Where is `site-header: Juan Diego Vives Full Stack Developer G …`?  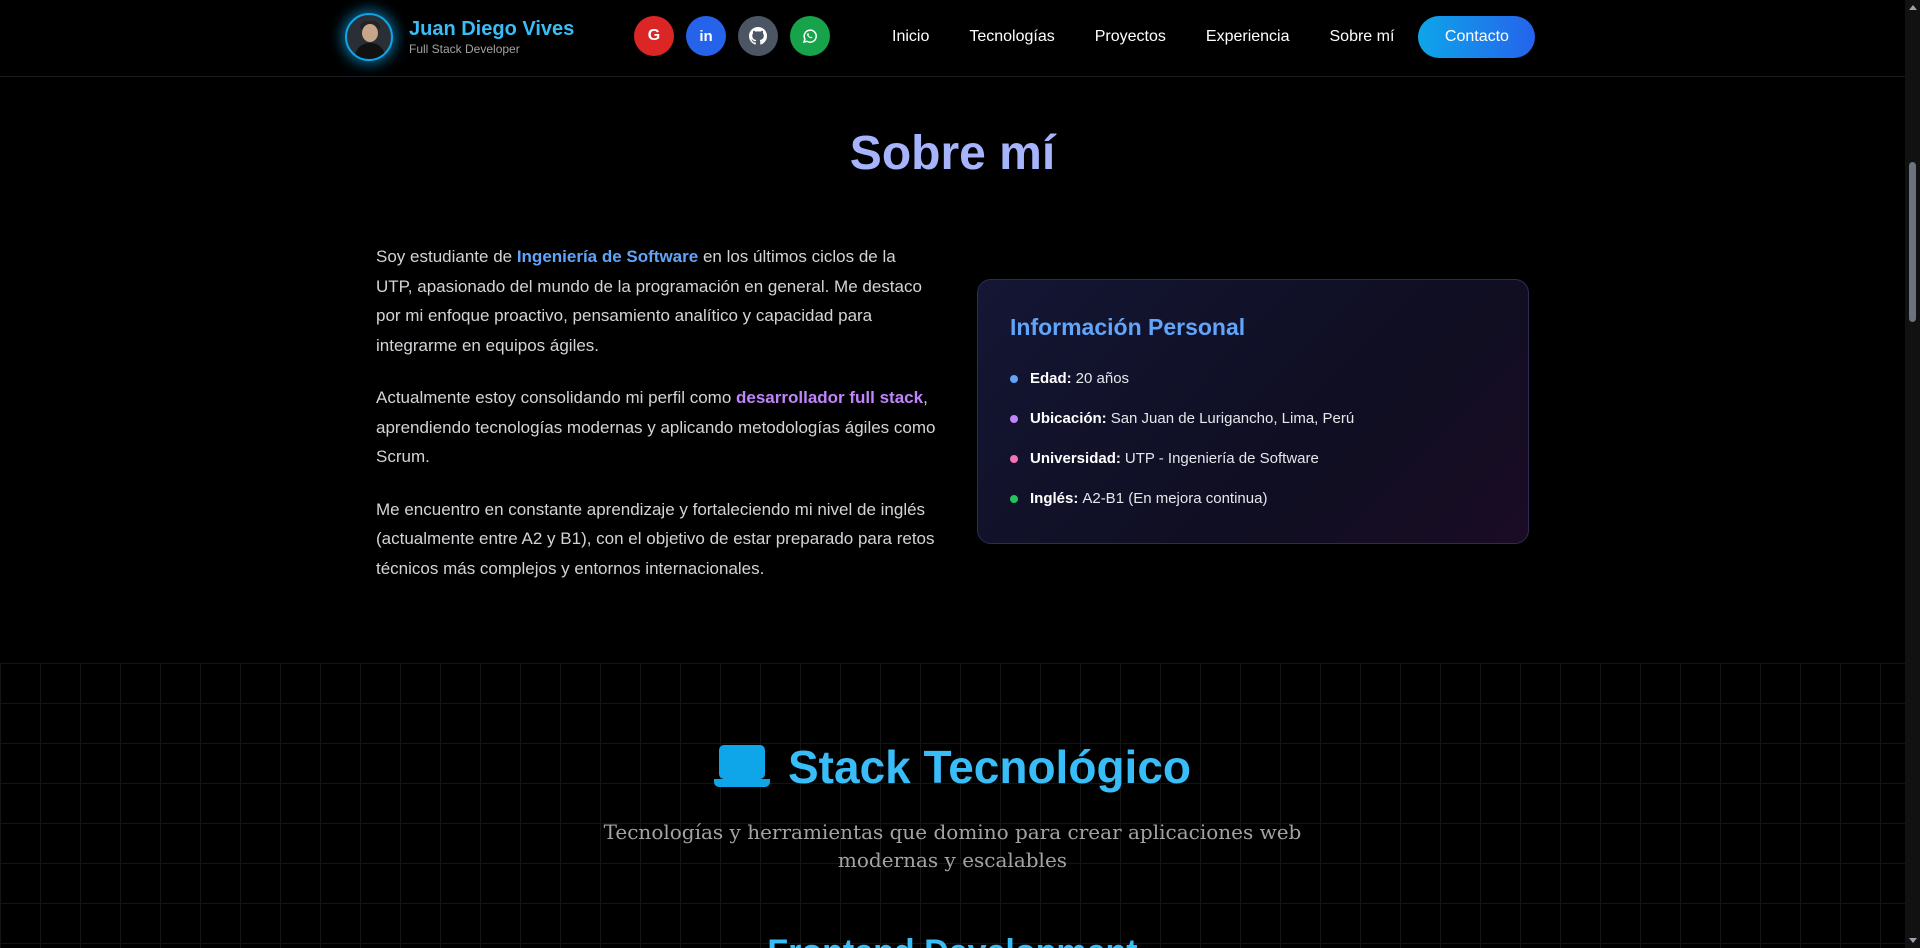
site-header: Juan Diego Vives Full Stack Developer G … is located at coordinates (952, 38).